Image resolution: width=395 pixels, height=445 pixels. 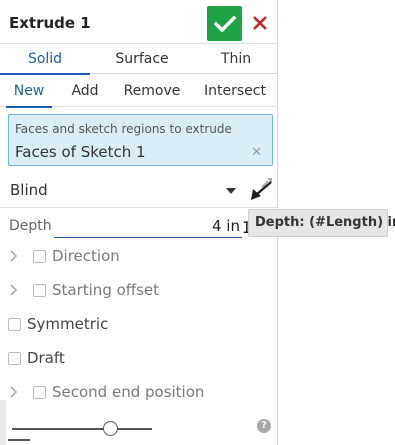 I want to click on cancel-button, so click(x=260, y=23).